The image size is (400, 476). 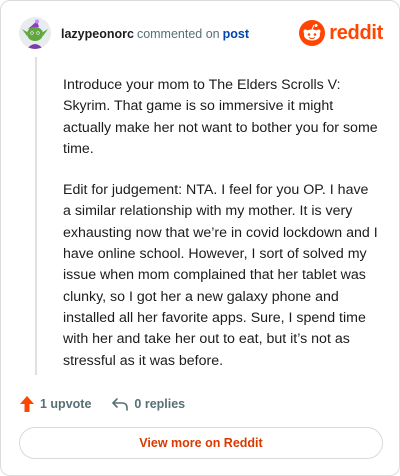 I want to click on comment-header: lazypeonorc commented on post reddit, so click(x=201, y=34).